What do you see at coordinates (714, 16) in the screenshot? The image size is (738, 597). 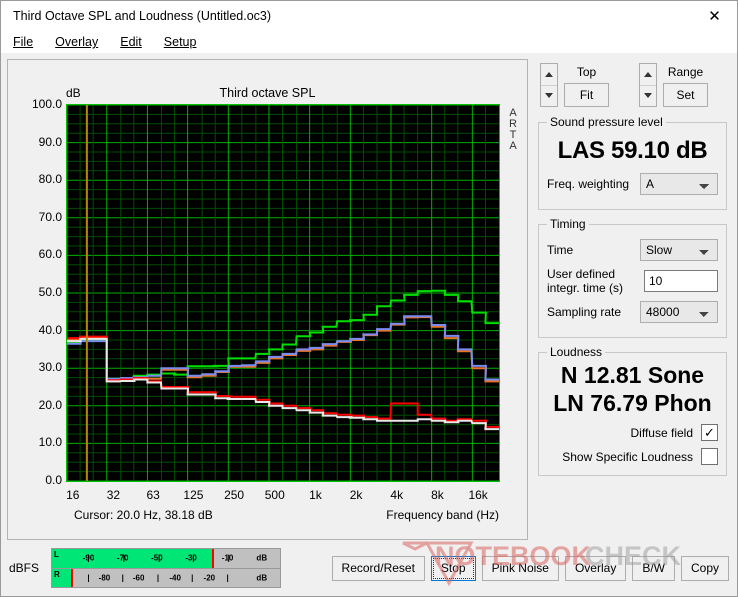 I see `close-icon: ✕` at bounding box center [714, 16].